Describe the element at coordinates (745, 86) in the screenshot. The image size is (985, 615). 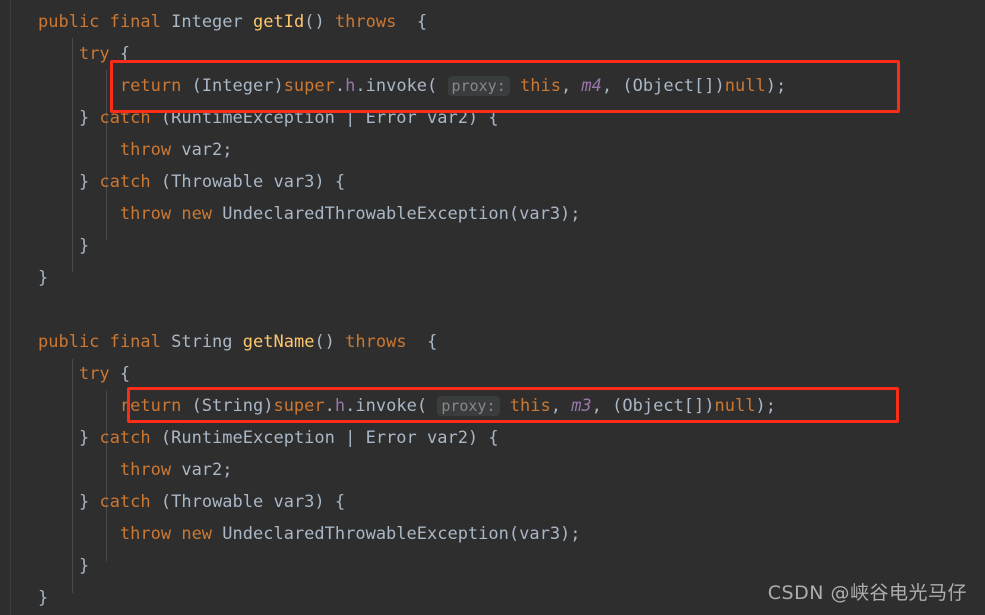
I see `code-token: null` at that location.